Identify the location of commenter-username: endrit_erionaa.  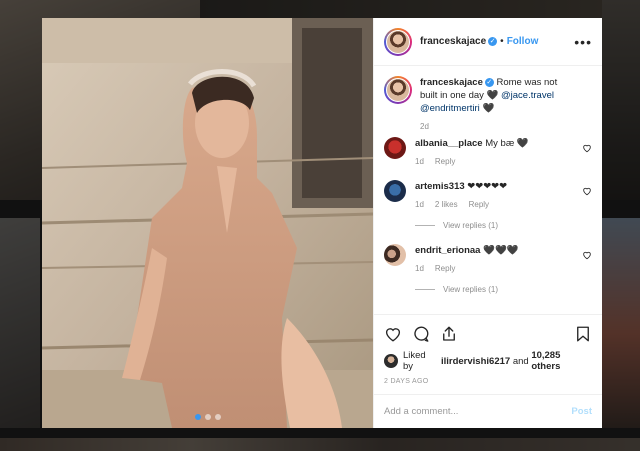
(447, 250).